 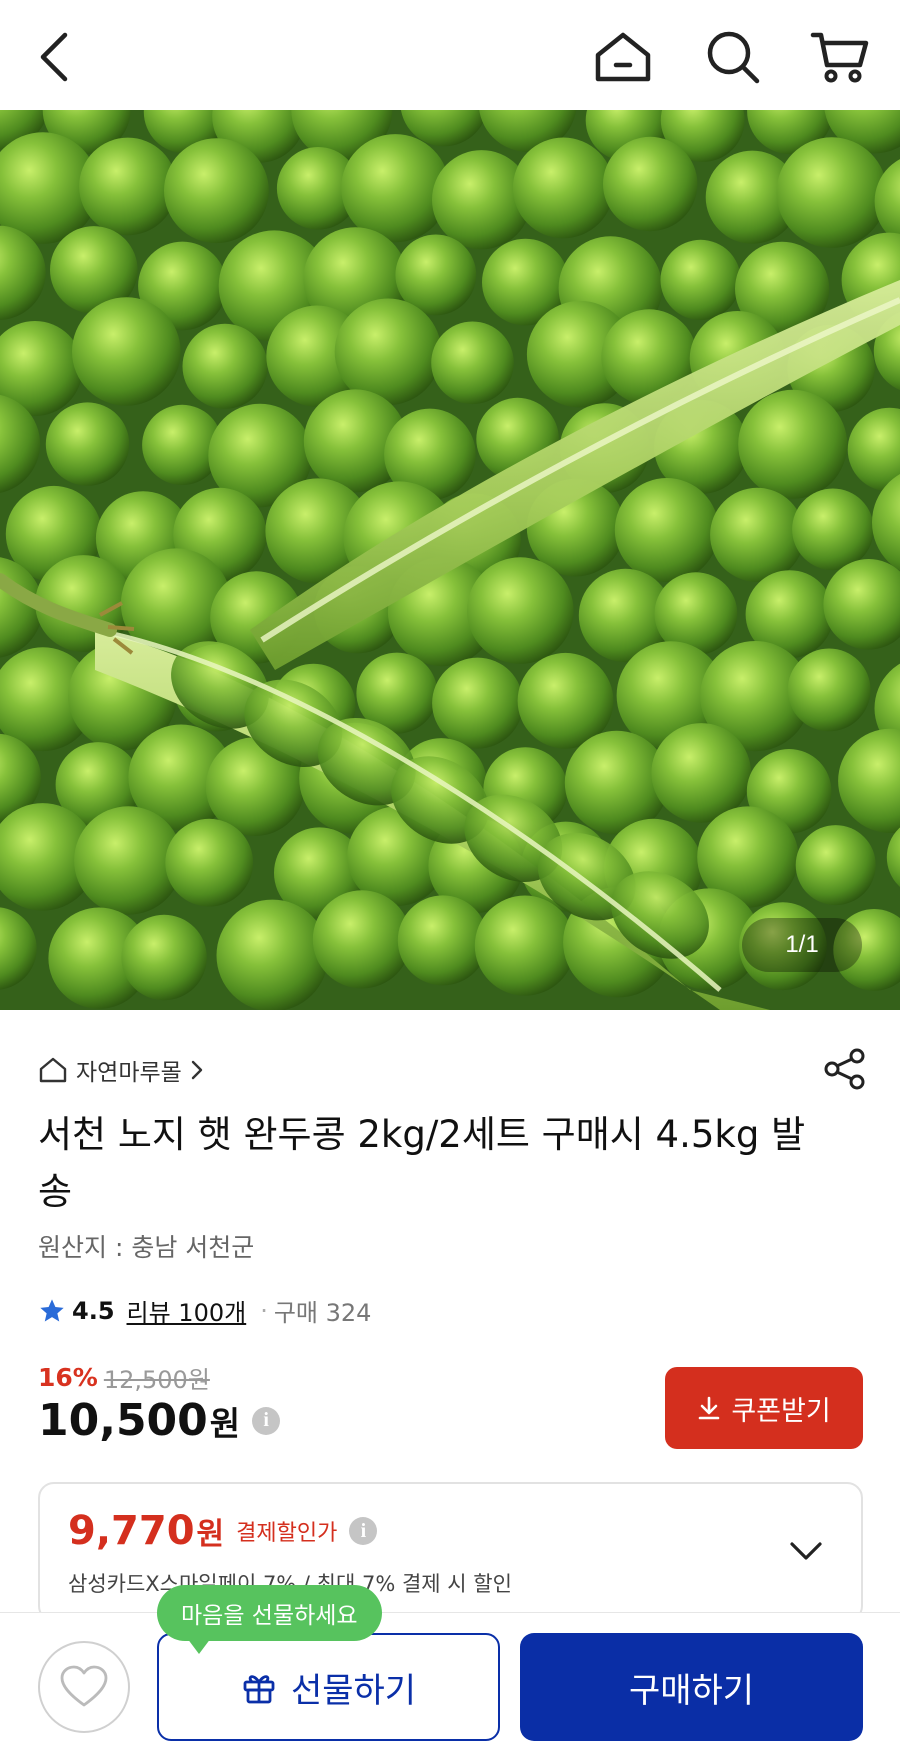 I want to click on purchase-count: 구매 324, so click(x=322, y=1313).